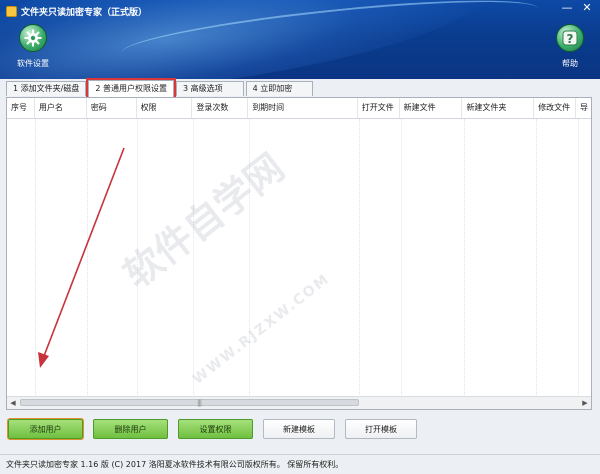 This screenshot has height=474, width=600. I want to click on horizontal-scrollbar: ◀ ||| ▶, so click(299, 402).